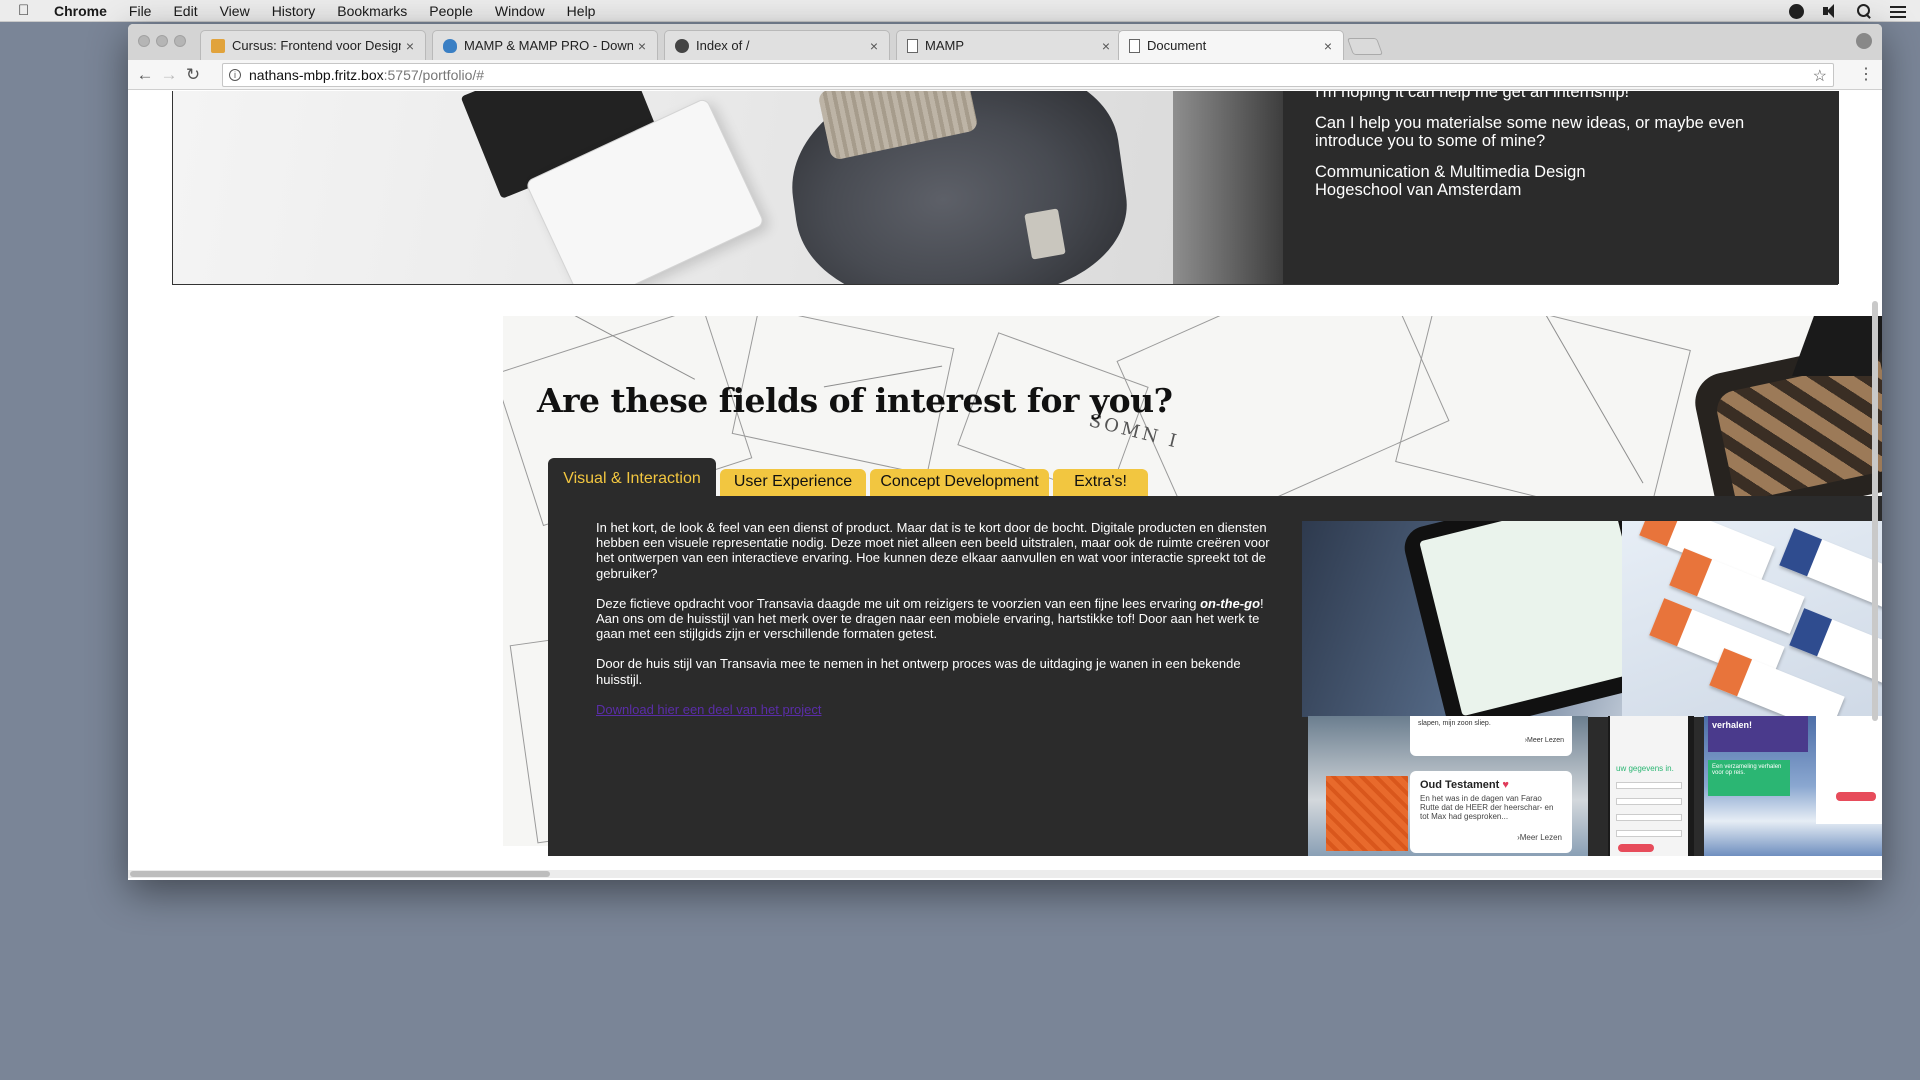 This screenshot has width=1920, height=1080. Describe the element at coordinates (1454, 723) in the screenshot. I see `card-text: slapen, mijn zoon sliep.` at that location.